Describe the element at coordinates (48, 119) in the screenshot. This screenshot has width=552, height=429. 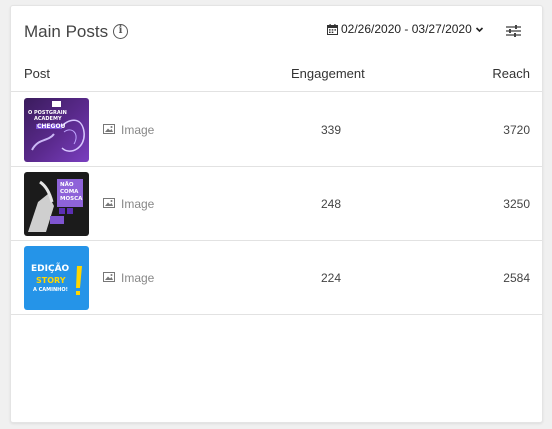
I see `thumb-text-line: ACADEMY` at that location.